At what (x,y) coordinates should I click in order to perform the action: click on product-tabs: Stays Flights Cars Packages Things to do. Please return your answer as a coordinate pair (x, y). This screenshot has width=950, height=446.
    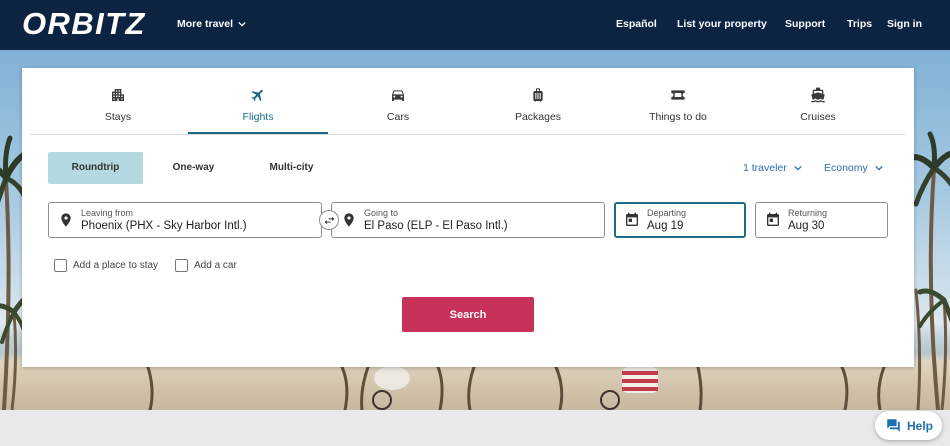
    Looking at the image, I should click on (468, 107).